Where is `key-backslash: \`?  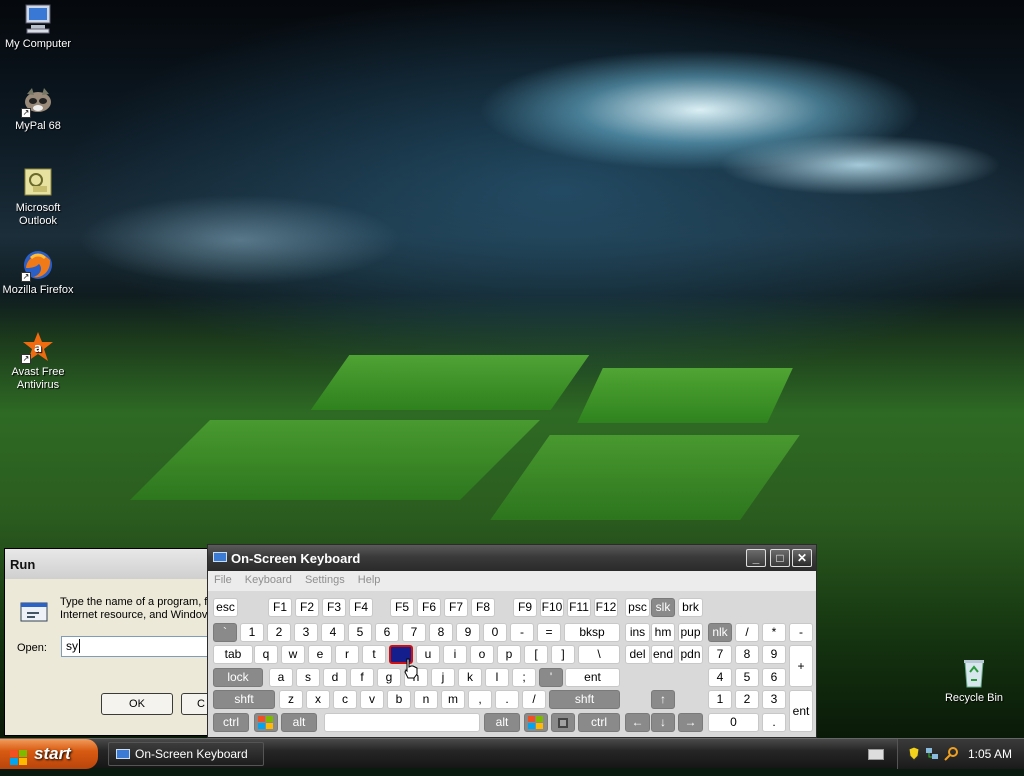
key-backslash: \ is located at coordinates (599, 654).